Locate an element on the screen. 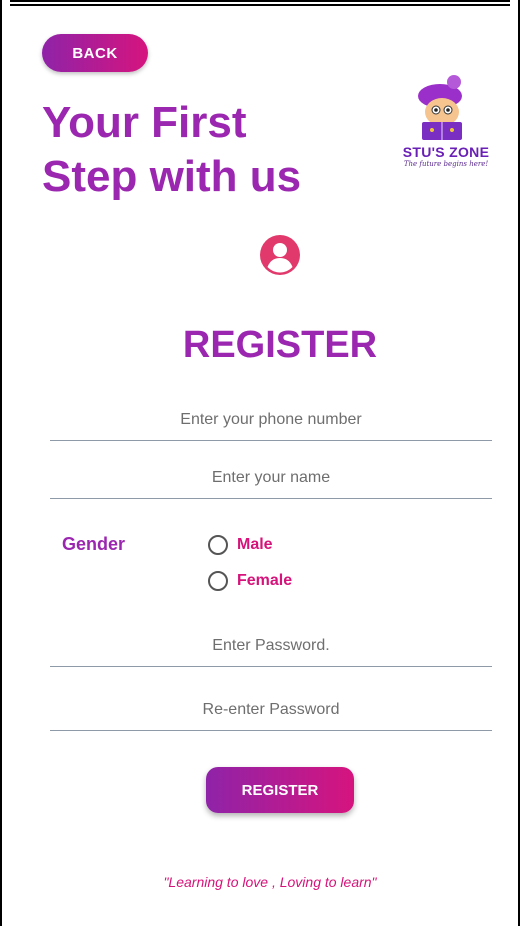  account-circle-icon is located at coordinates (280, 255).